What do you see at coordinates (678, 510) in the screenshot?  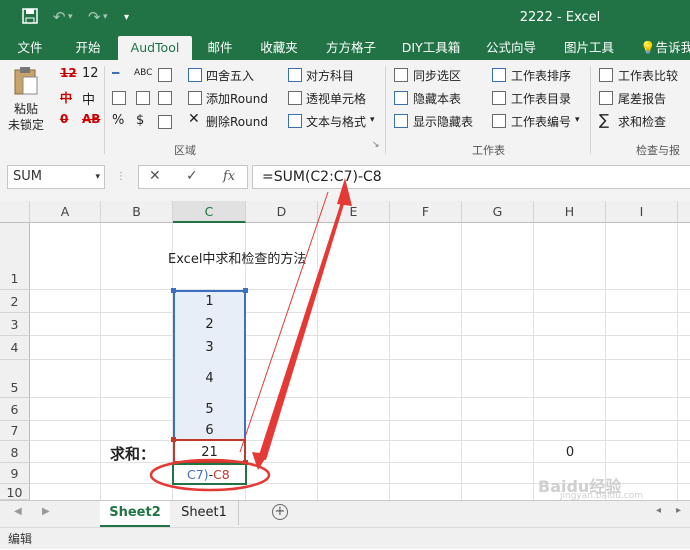 I see `scroll-right-icon: ▸` at bounding box center [678, 510].